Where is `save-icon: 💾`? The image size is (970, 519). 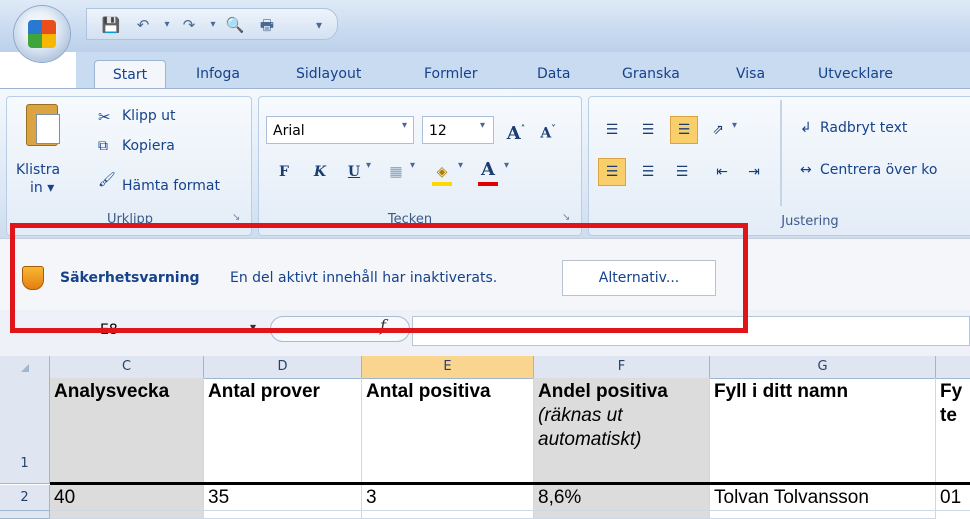 save-icon: 💾 is located at coordinates (111, 25).